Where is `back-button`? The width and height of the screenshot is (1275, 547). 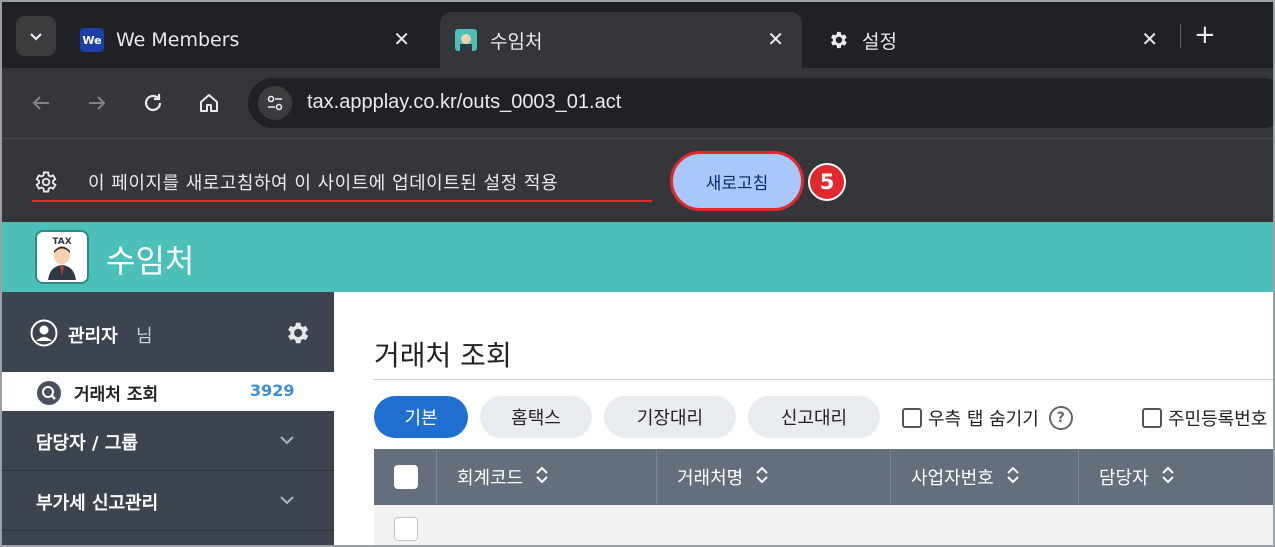
back-button is located at coordinates (41, 103).